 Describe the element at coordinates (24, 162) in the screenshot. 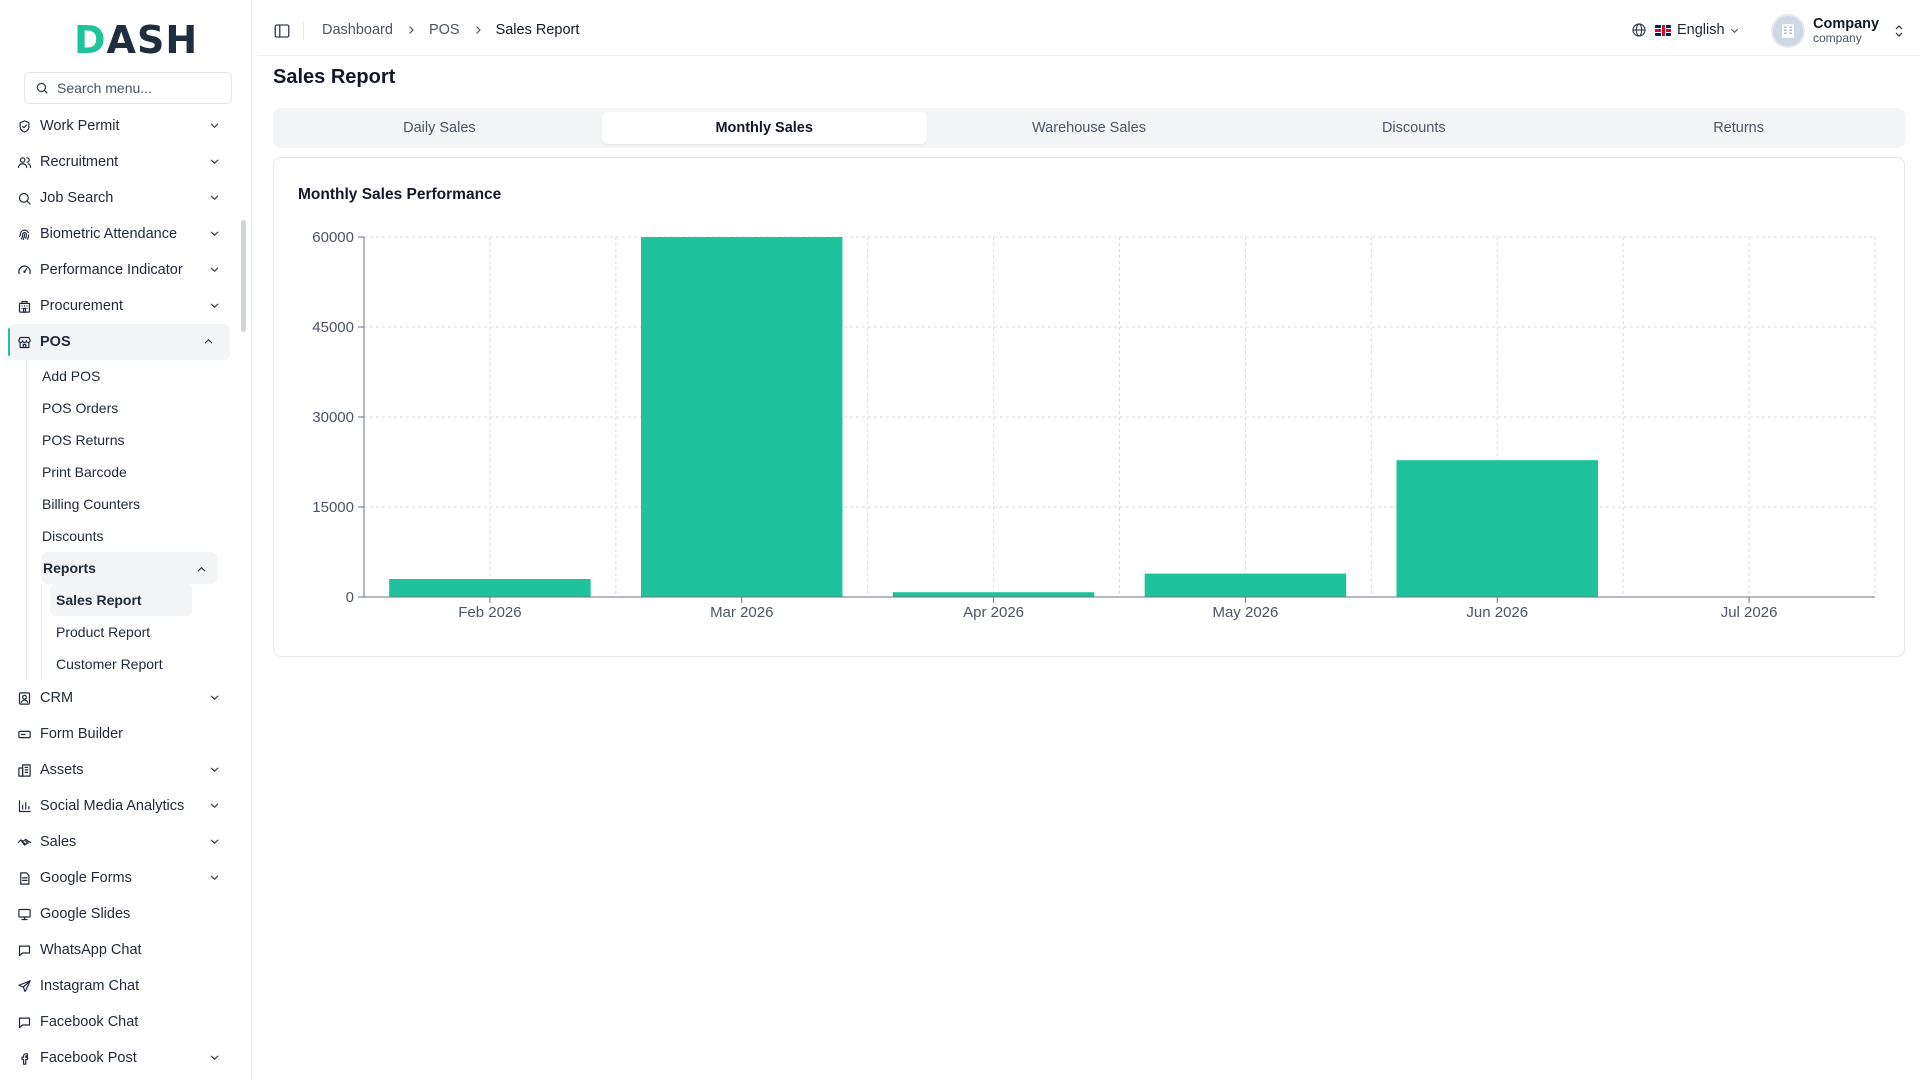

I see `users-icon` at that location.